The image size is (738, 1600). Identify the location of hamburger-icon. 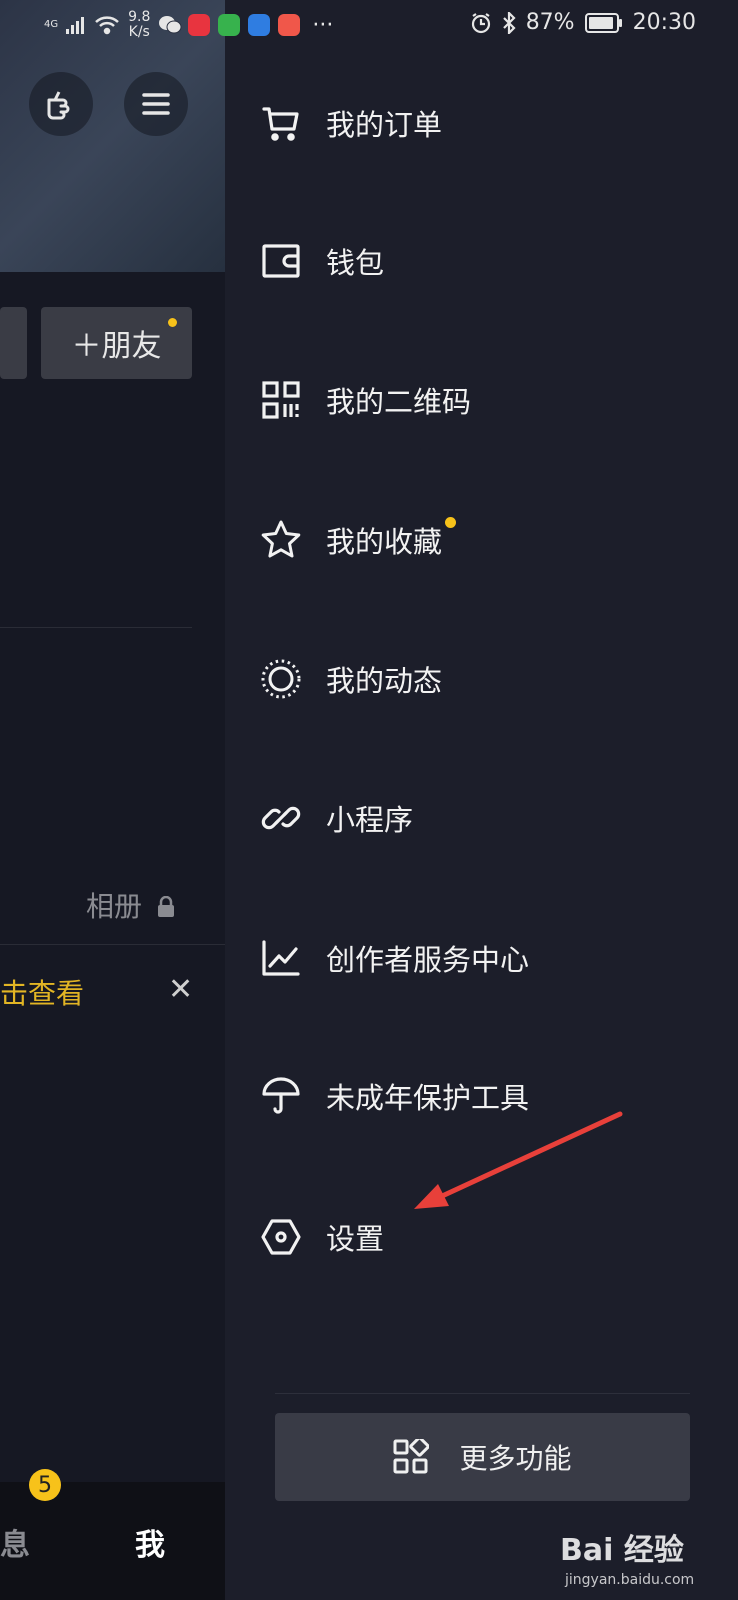
(156, 104).